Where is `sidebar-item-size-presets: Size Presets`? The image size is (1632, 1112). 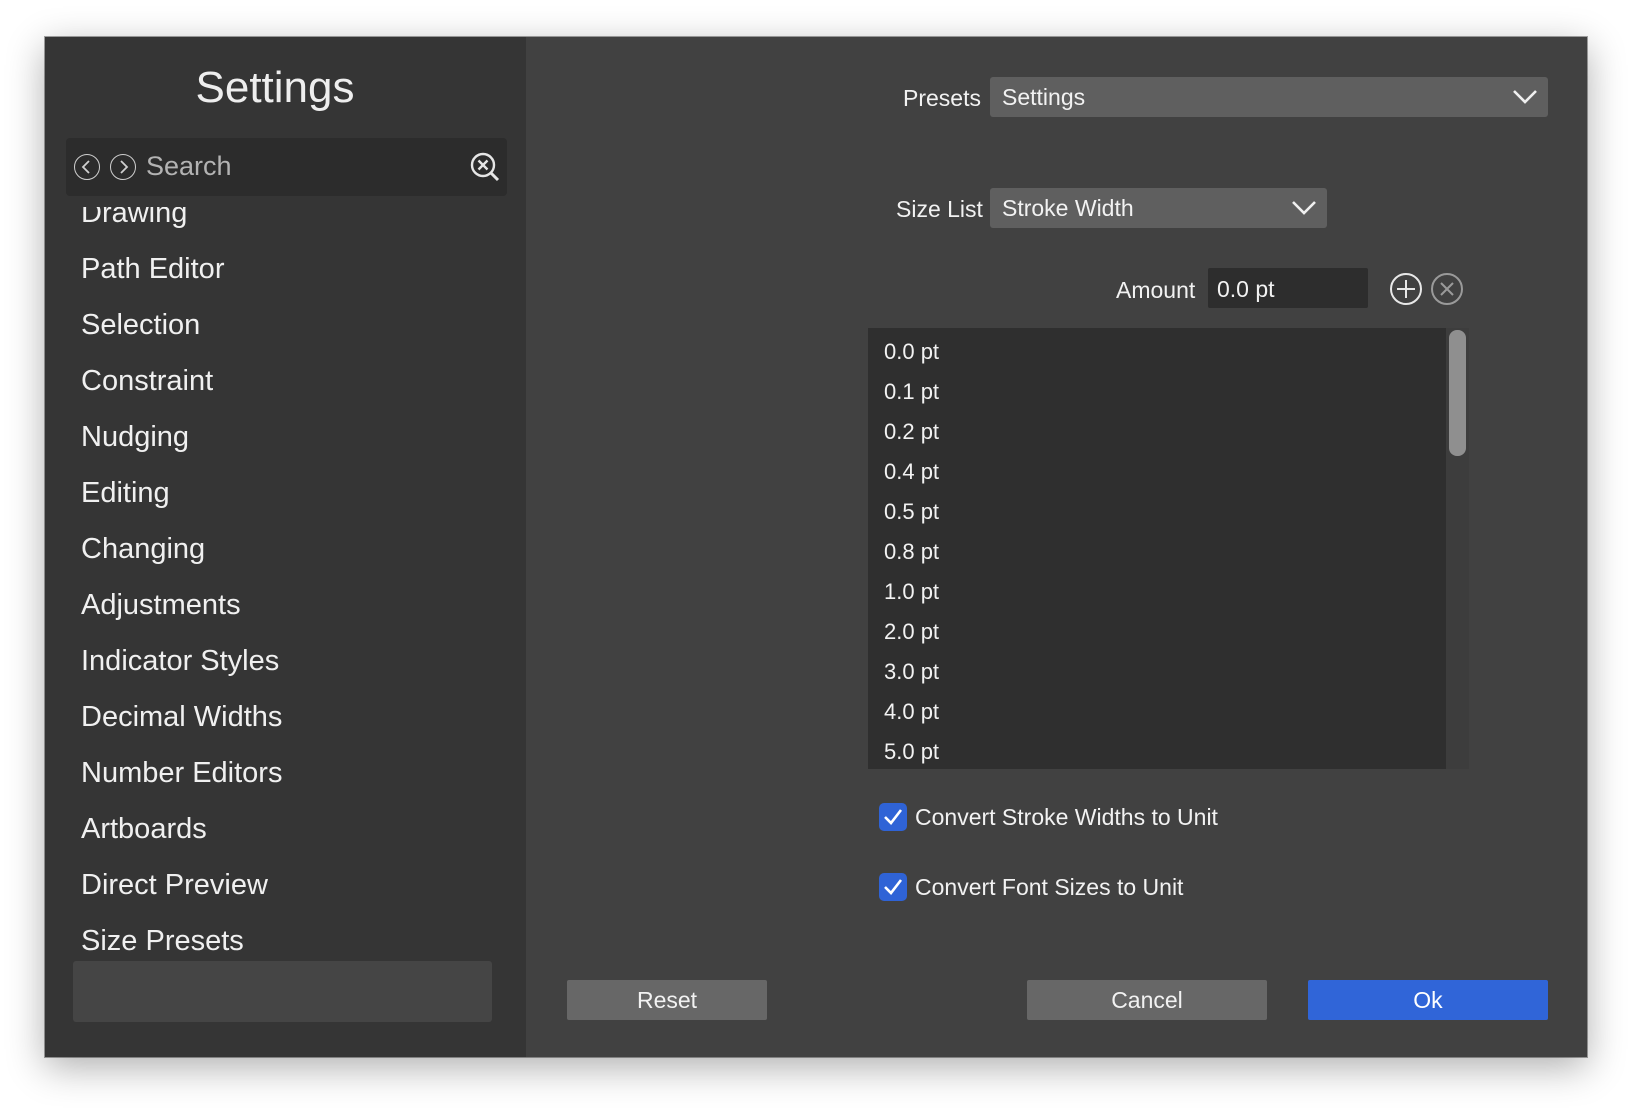
sidebar-item-size-presets: Size Presets is located at coordinates (162, 941).